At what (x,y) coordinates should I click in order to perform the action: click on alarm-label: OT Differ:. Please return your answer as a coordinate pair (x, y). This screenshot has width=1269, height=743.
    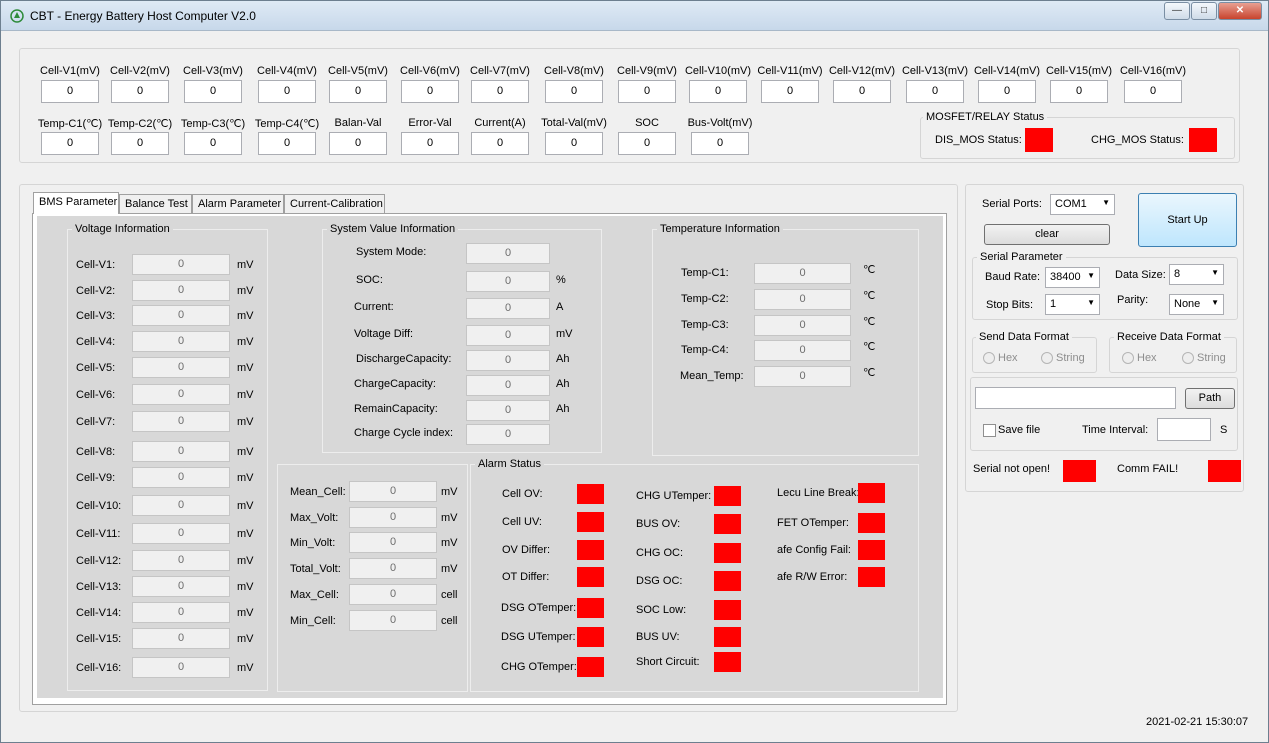
    Looking at the image, I should click on (526, 577).